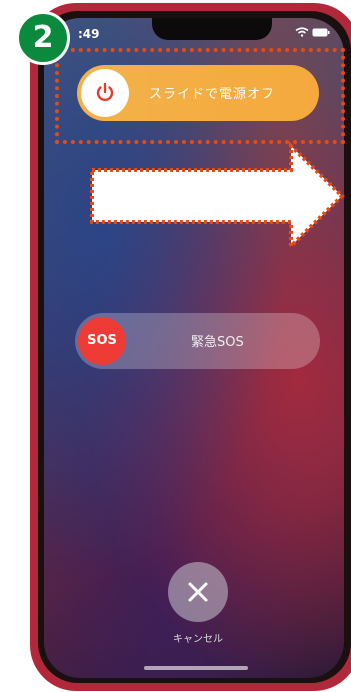 The height and width of the screenshot is (692, 351). I want to click on battery-icon, so click(321, 33).